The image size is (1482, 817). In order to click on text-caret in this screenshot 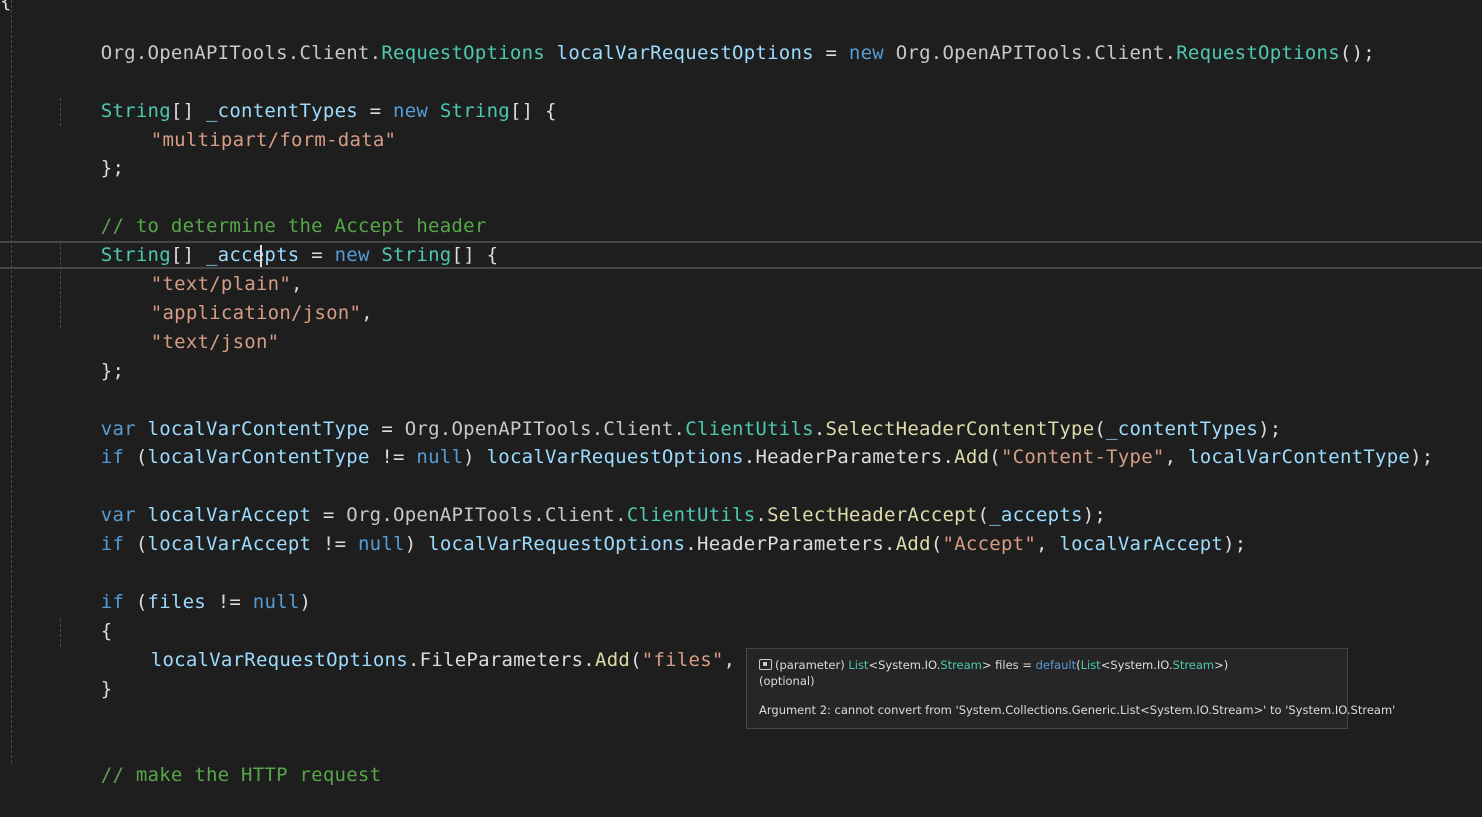, I will do `click(261, 256)`.